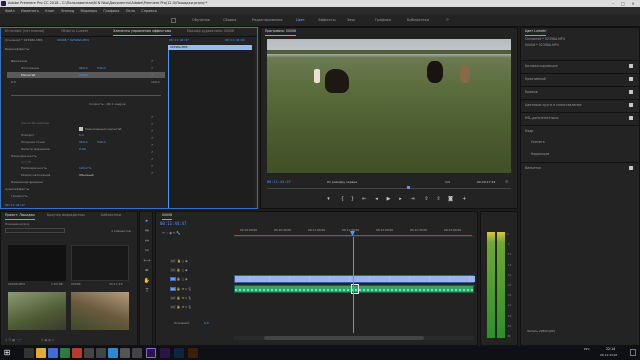  I want to click on button-editor-icon: +, so click(464, 199).